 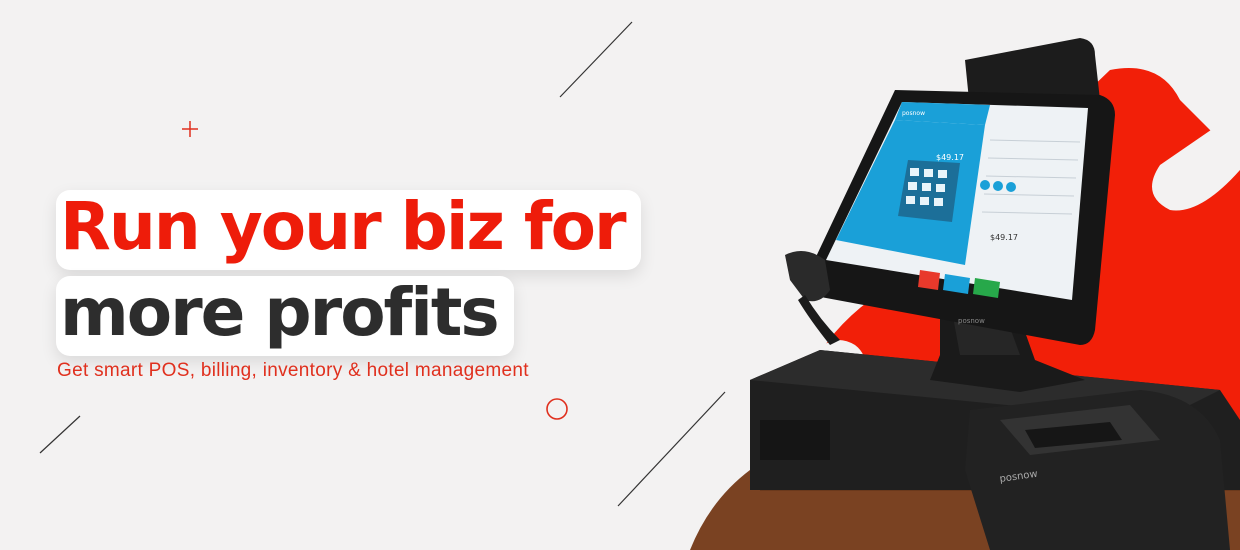 What do you see at coordinates (190, 129) in the screenshot?
I see `plus-mark-icon` at bounding box center [190, 129].